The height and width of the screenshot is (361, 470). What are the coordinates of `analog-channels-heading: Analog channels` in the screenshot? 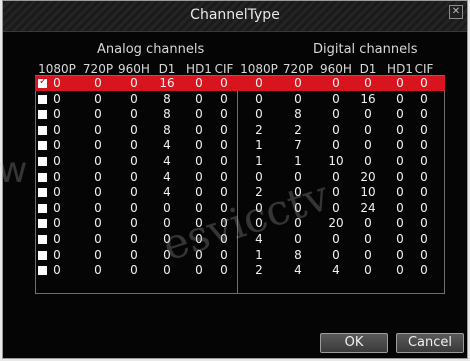 It's located at (151, 49).